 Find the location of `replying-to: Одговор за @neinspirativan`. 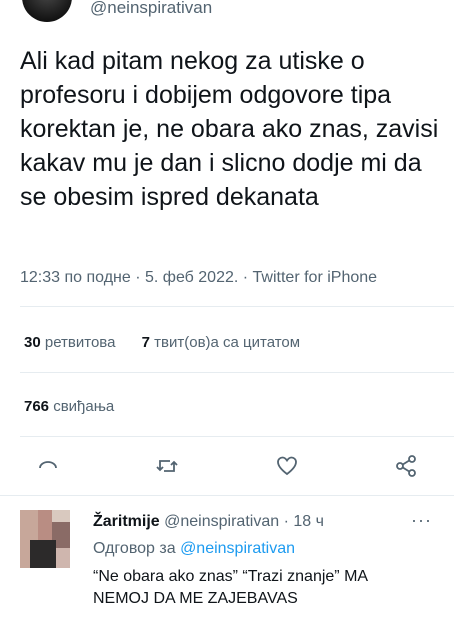

replying-to: Одговор за @neinspirativan is located at coordinates (194, 549).